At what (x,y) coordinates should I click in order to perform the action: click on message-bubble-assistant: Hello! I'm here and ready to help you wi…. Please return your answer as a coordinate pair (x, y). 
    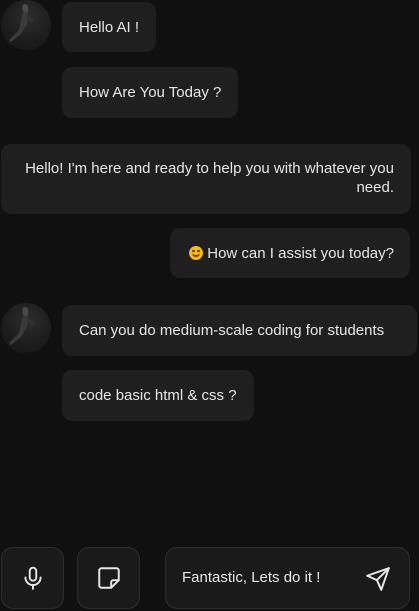
    Looking at the image, I should click on (206, 179).